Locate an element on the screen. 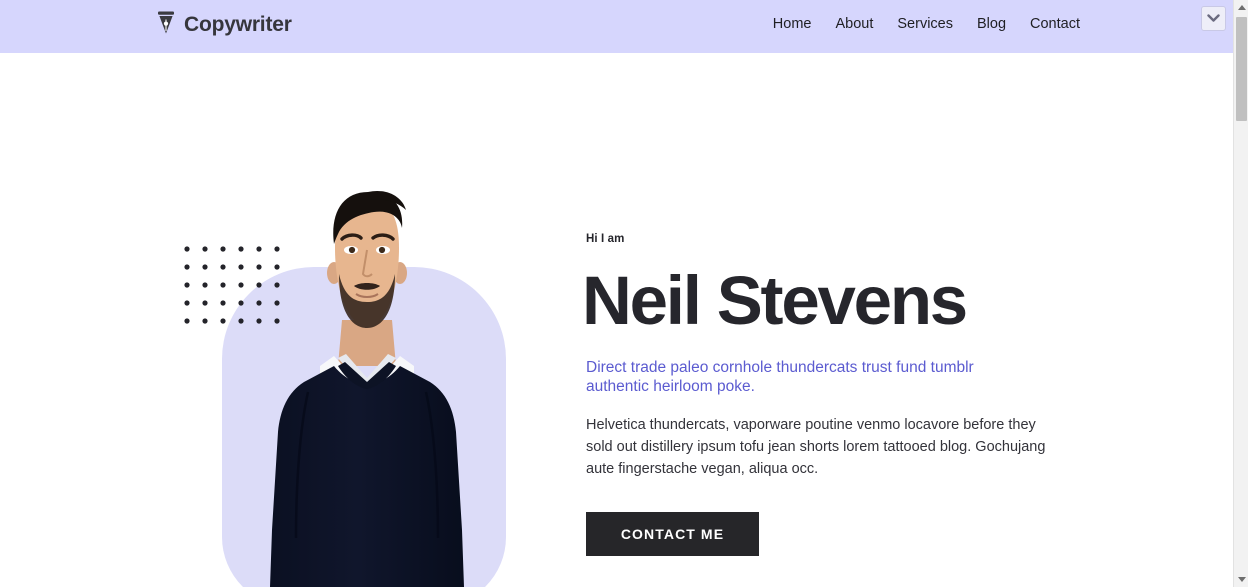 The width and height of the screenshot is (1248, 587). portrait-photo is located at coordinates (367, 378).